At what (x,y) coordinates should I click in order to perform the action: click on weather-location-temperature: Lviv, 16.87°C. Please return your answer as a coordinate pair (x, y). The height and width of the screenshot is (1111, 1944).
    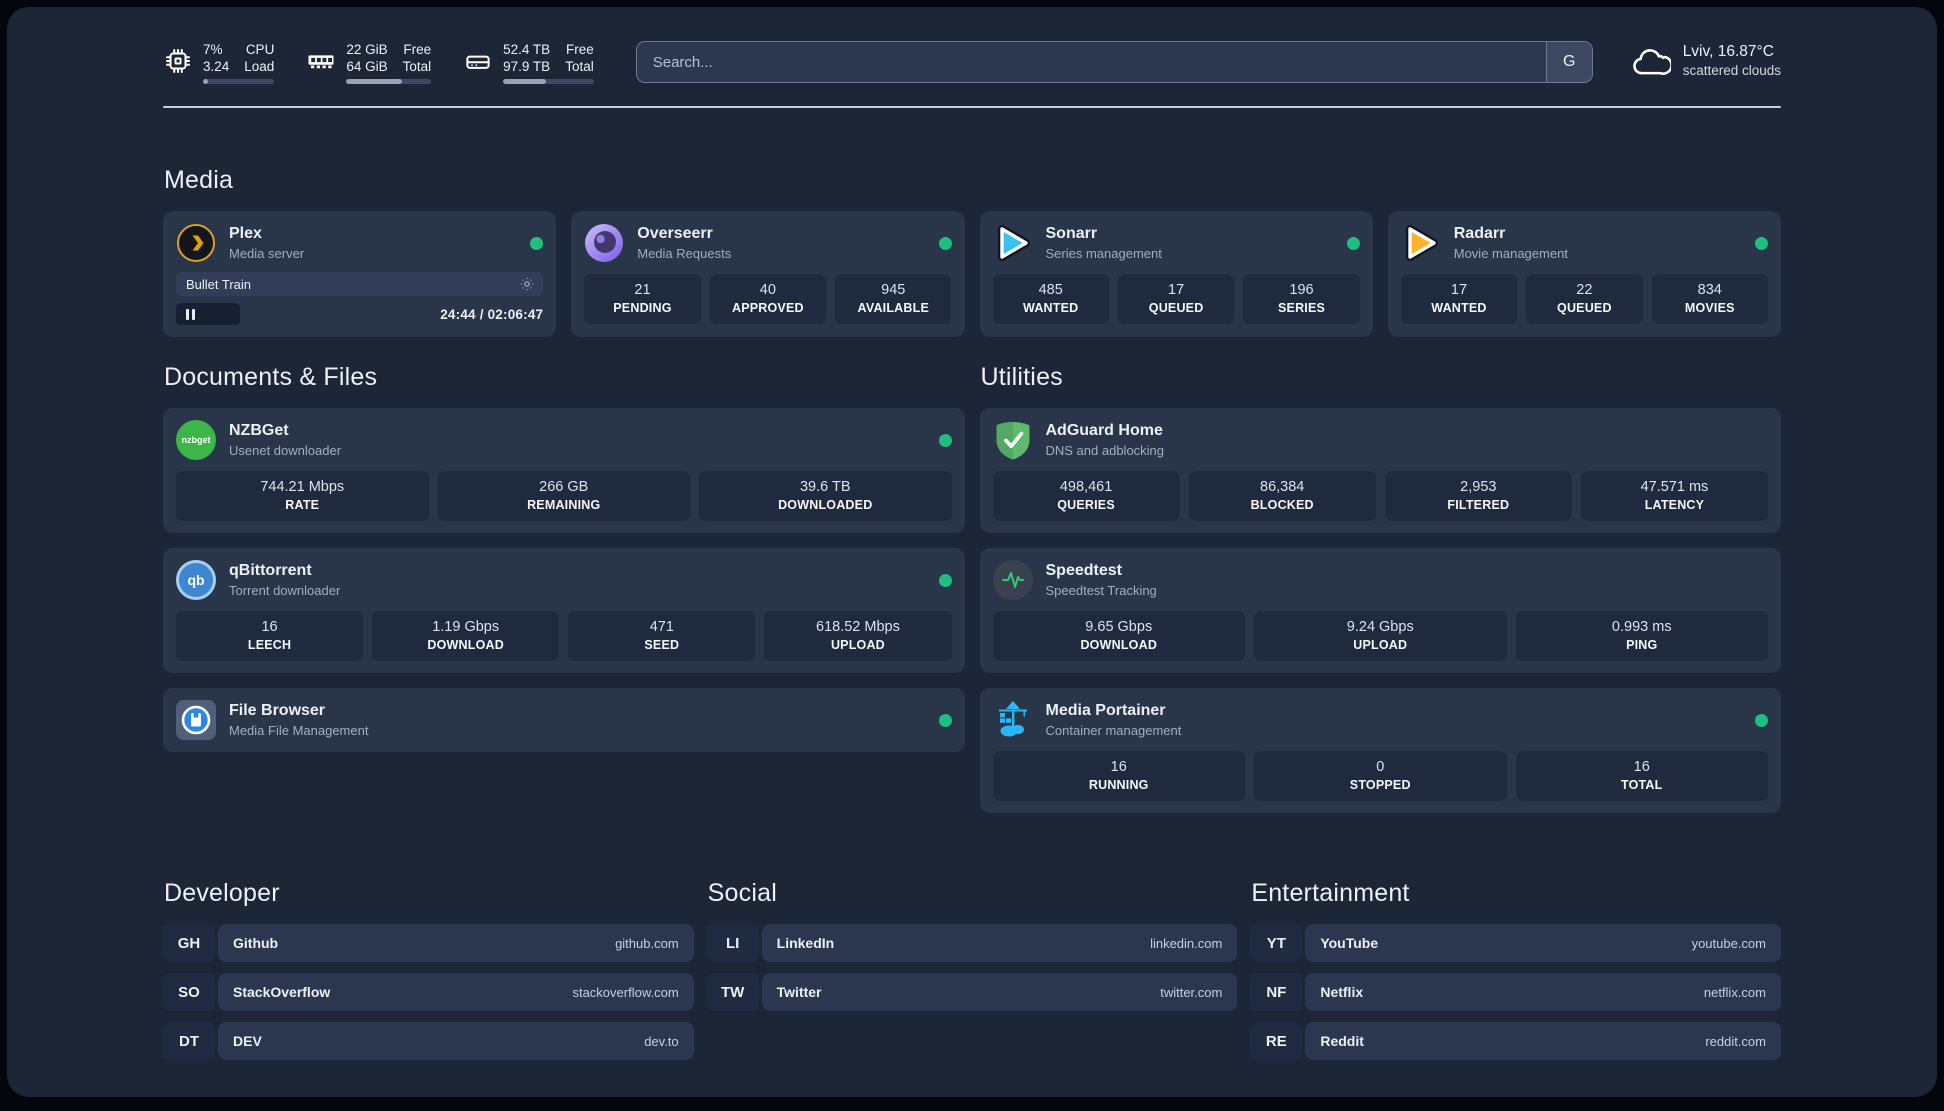
    Looking at the image, I should click on (1728, 51).